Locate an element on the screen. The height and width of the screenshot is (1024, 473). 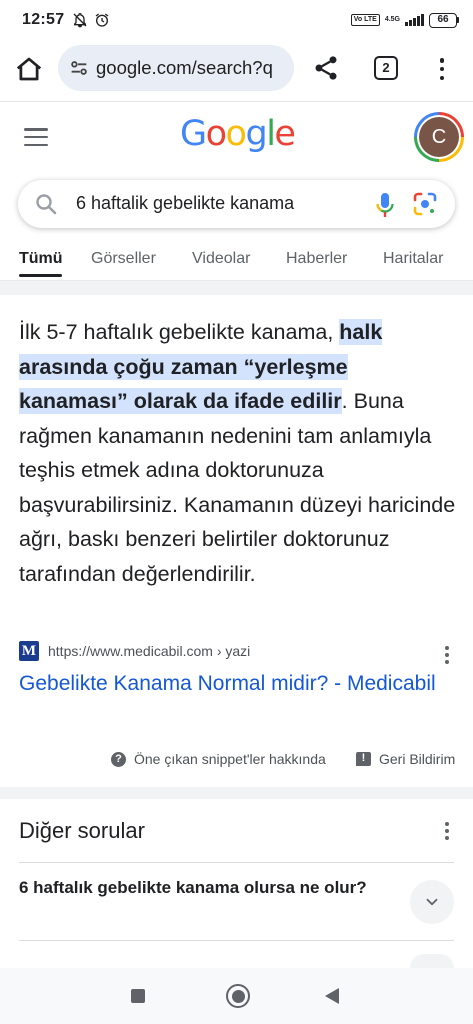
google-logo: Google is located at coordinates (238, 134).